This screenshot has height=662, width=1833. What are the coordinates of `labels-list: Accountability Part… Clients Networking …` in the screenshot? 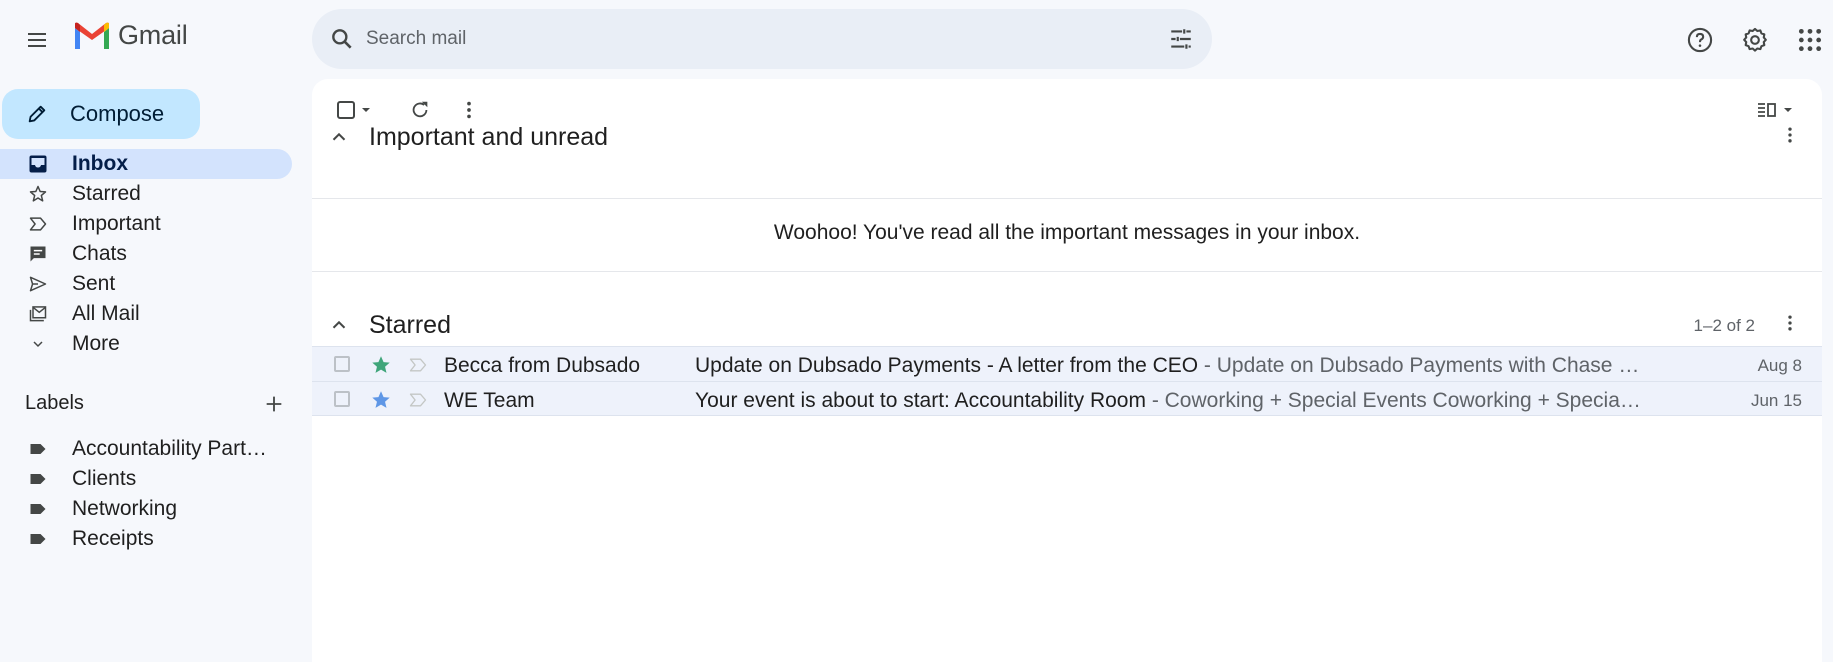 It's located at (146, 494).